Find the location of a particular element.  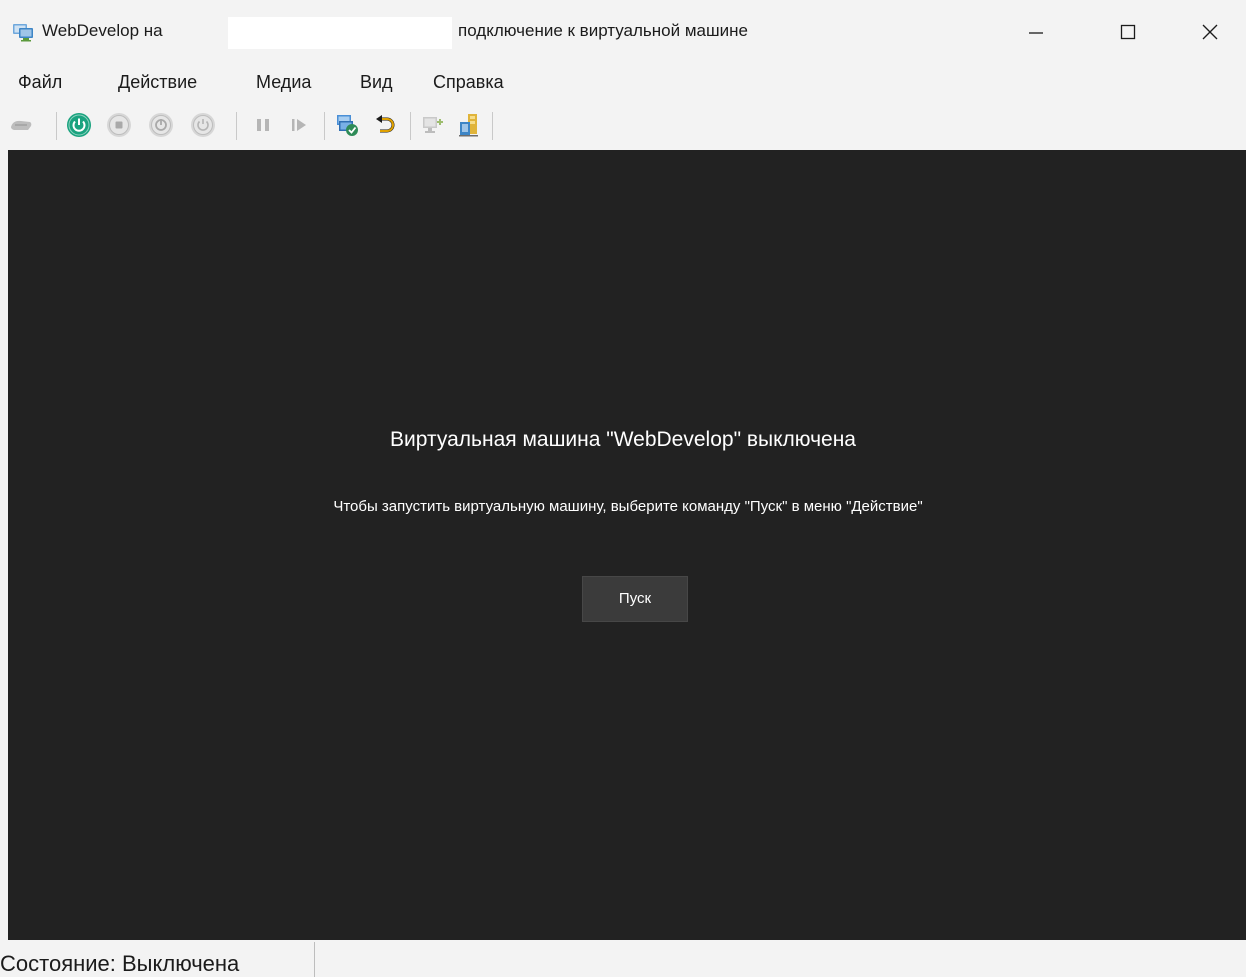

ctrl-alt-del-button is located at coordinates (21, 125).